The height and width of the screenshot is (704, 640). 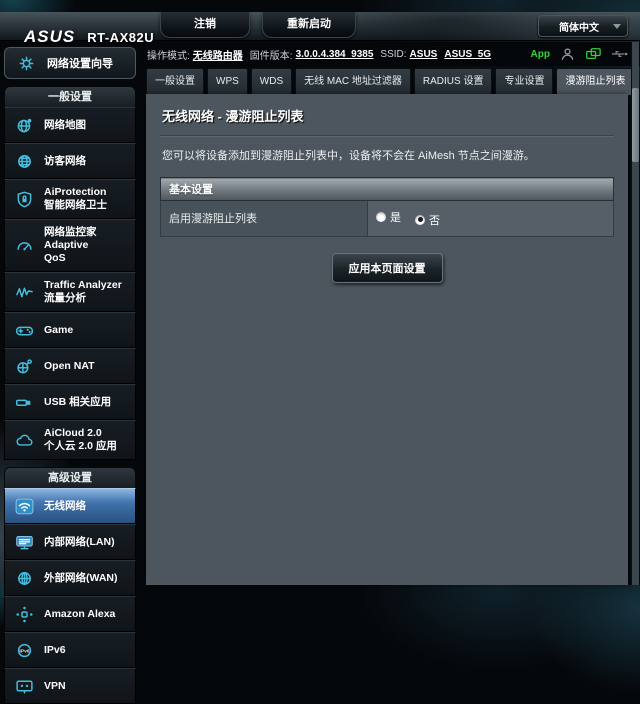 What do you see at coordinates (24, 125) in the screenshot?
I see `network-map-icon` at bounding box center [24, 125].